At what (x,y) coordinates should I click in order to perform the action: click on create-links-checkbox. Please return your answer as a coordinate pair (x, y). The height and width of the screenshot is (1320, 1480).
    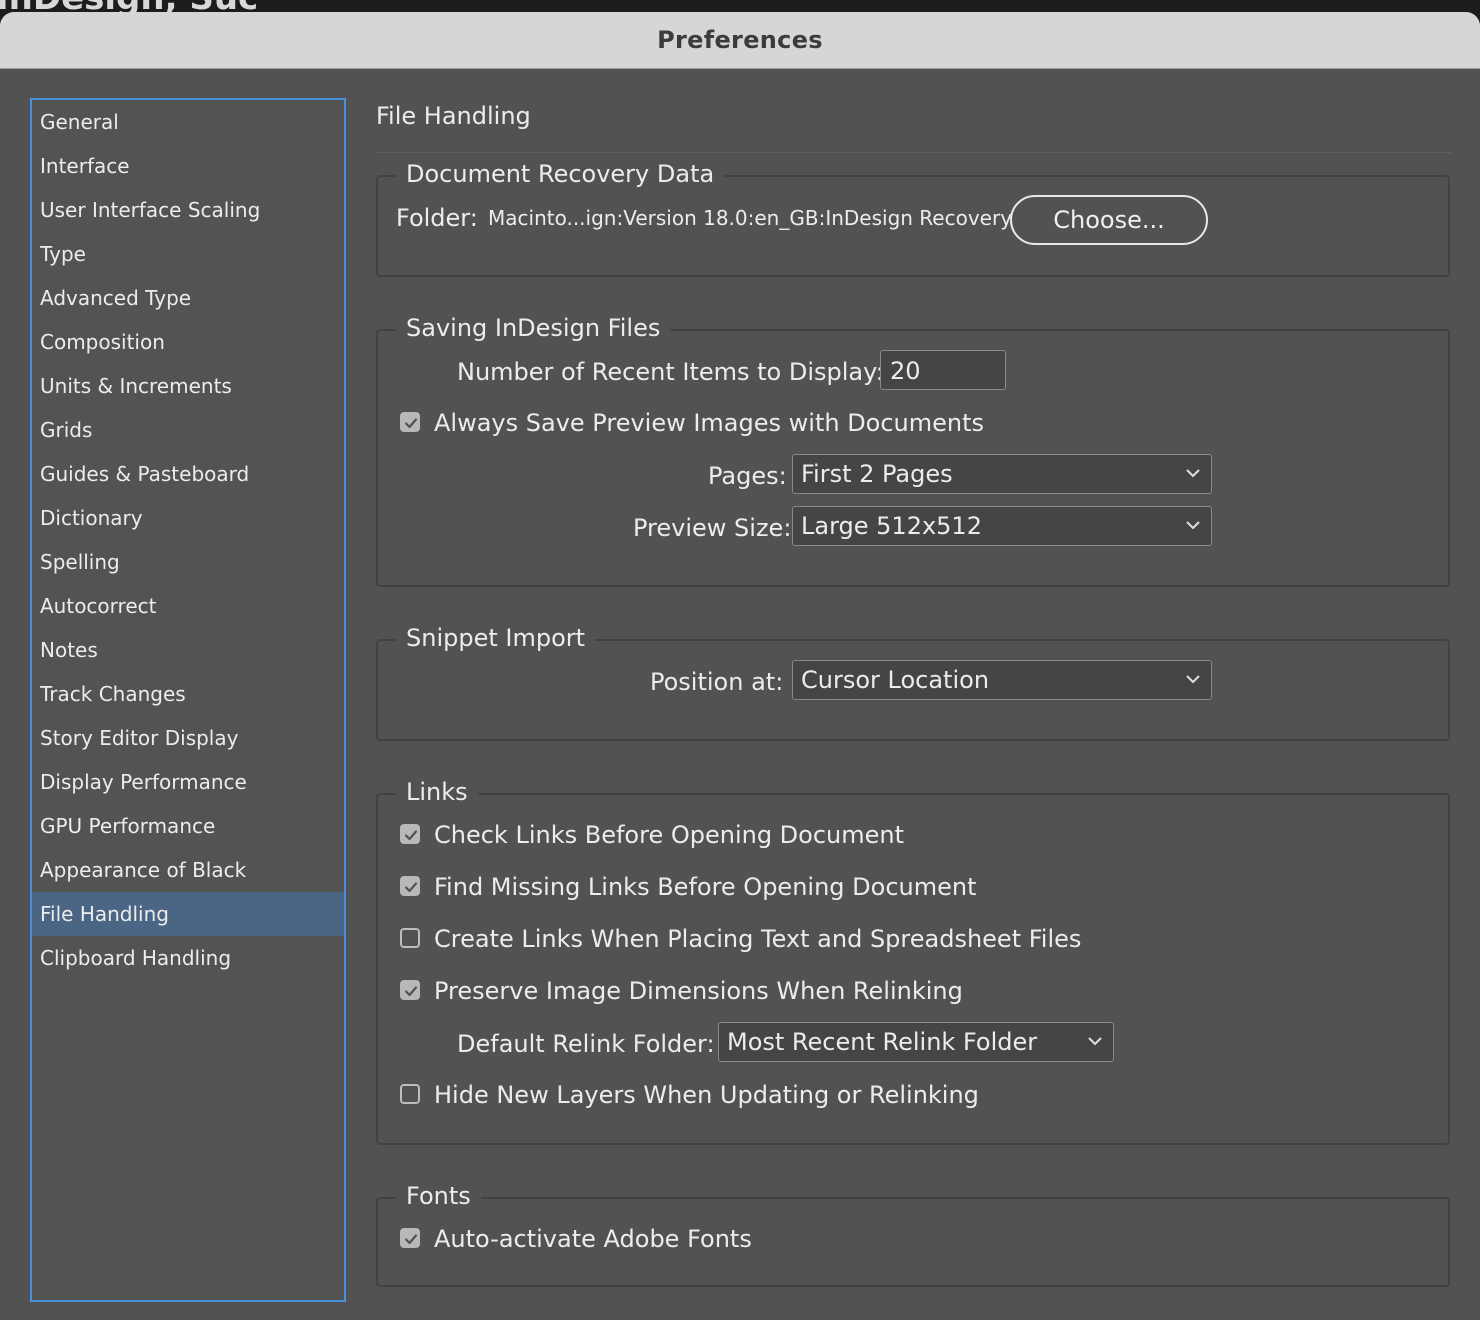
    Looking at the image, I should click on (410, 938).